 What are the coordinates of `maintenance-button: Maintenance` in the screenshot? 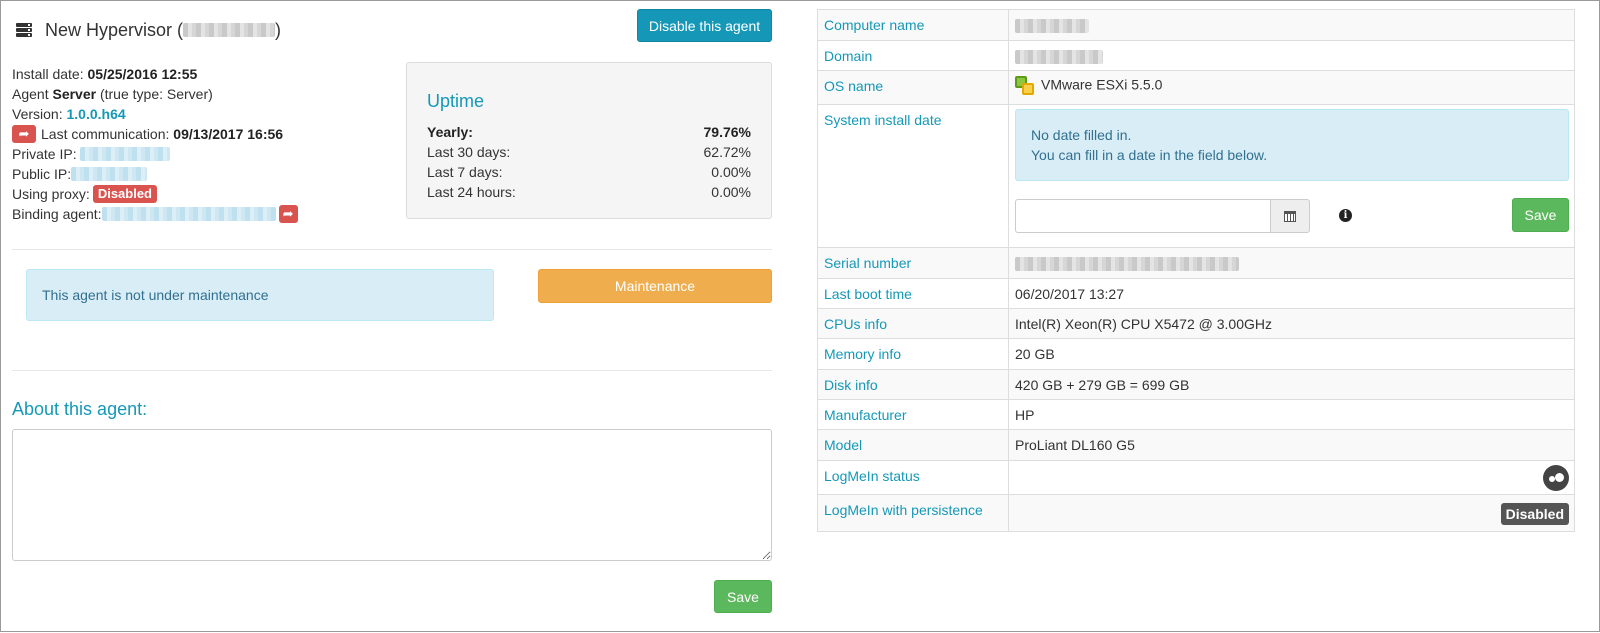 It's located at (655, 286).